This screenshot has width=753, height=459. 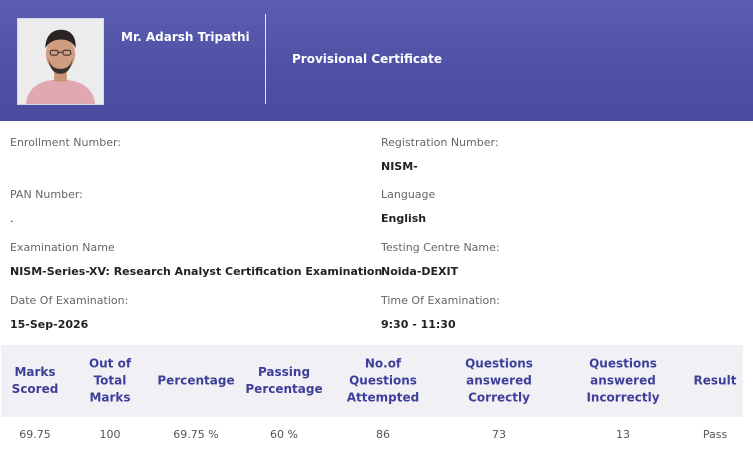 What do you see at coordinates (408, 194) in the screenshot?
I see `language-label: Language` at bounding box center [408, 194].